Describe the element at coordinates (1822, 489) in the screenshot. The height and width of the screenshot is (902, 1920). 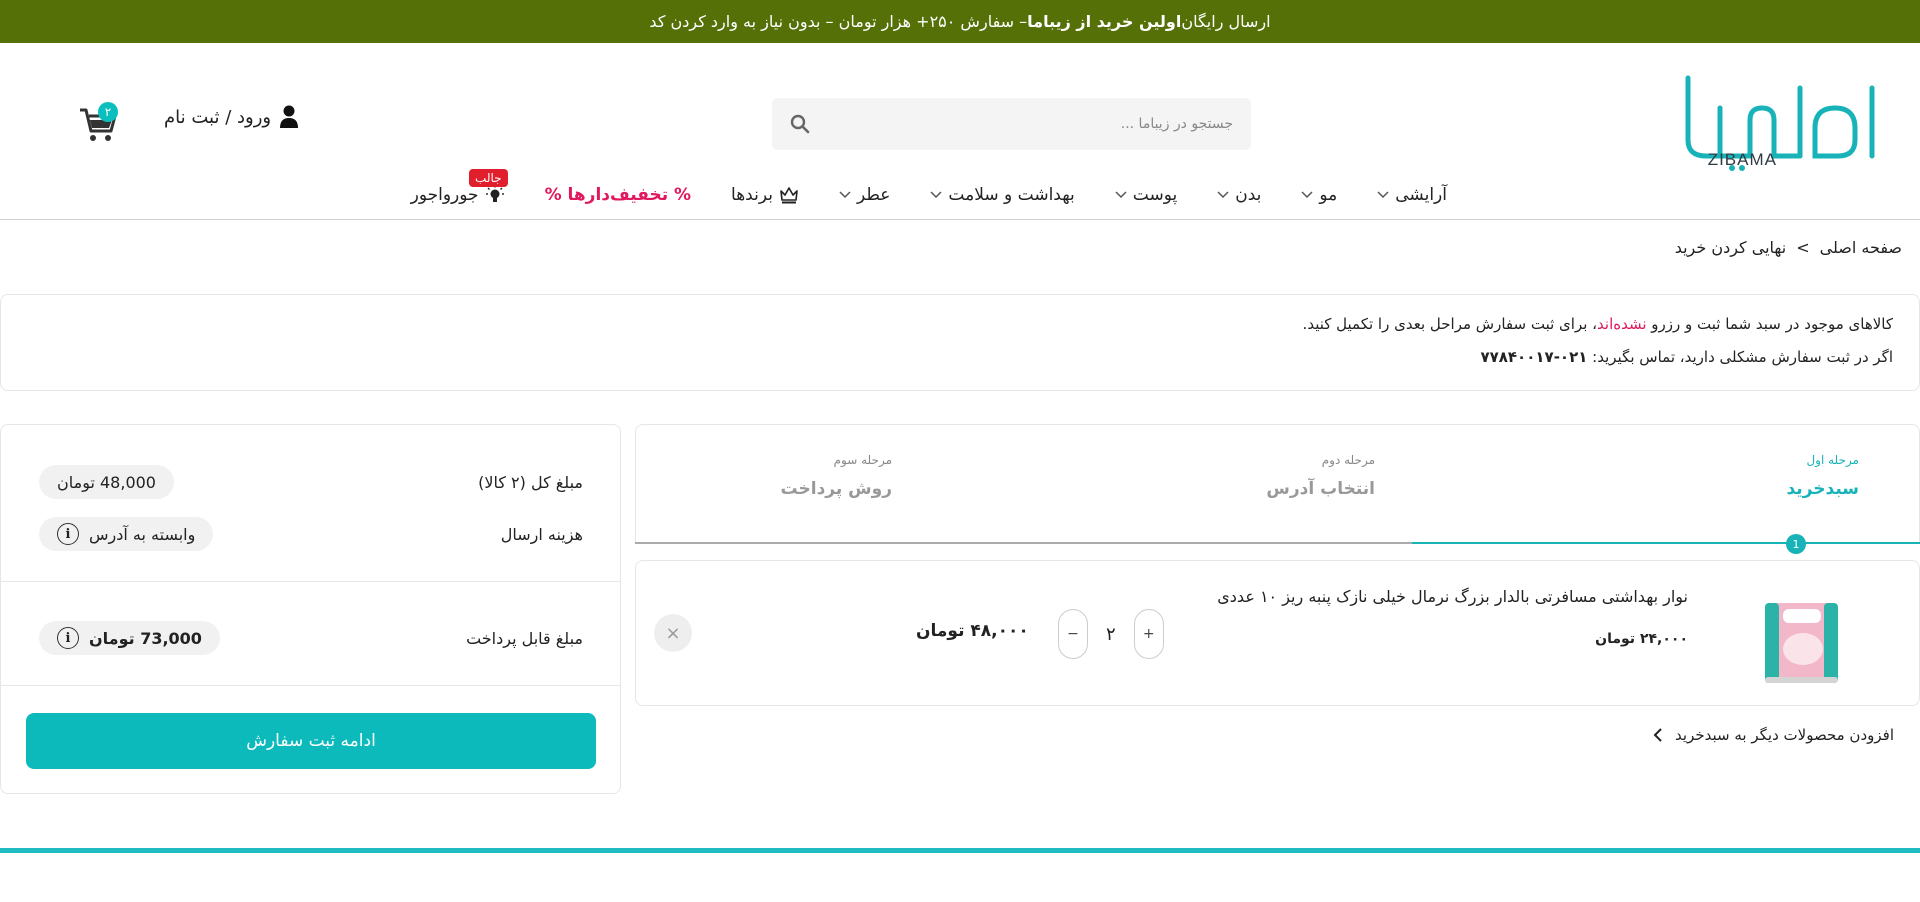
I see `step-title: سبدخرید` at that location.